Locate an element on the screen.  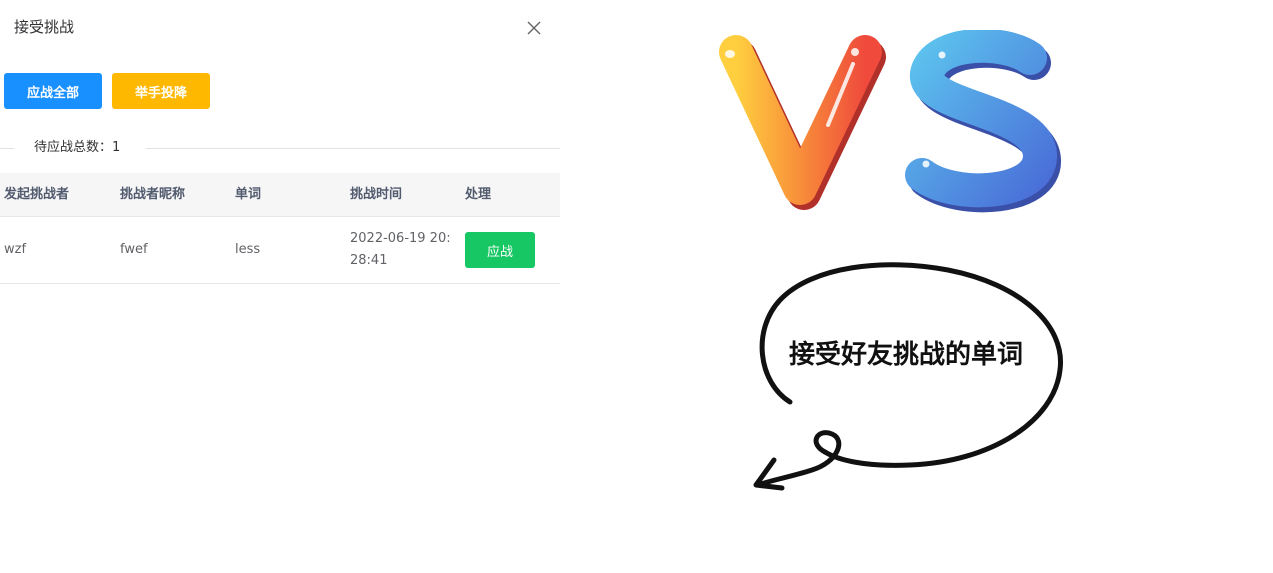
cell-word: less is located at coordinates (248, 249).